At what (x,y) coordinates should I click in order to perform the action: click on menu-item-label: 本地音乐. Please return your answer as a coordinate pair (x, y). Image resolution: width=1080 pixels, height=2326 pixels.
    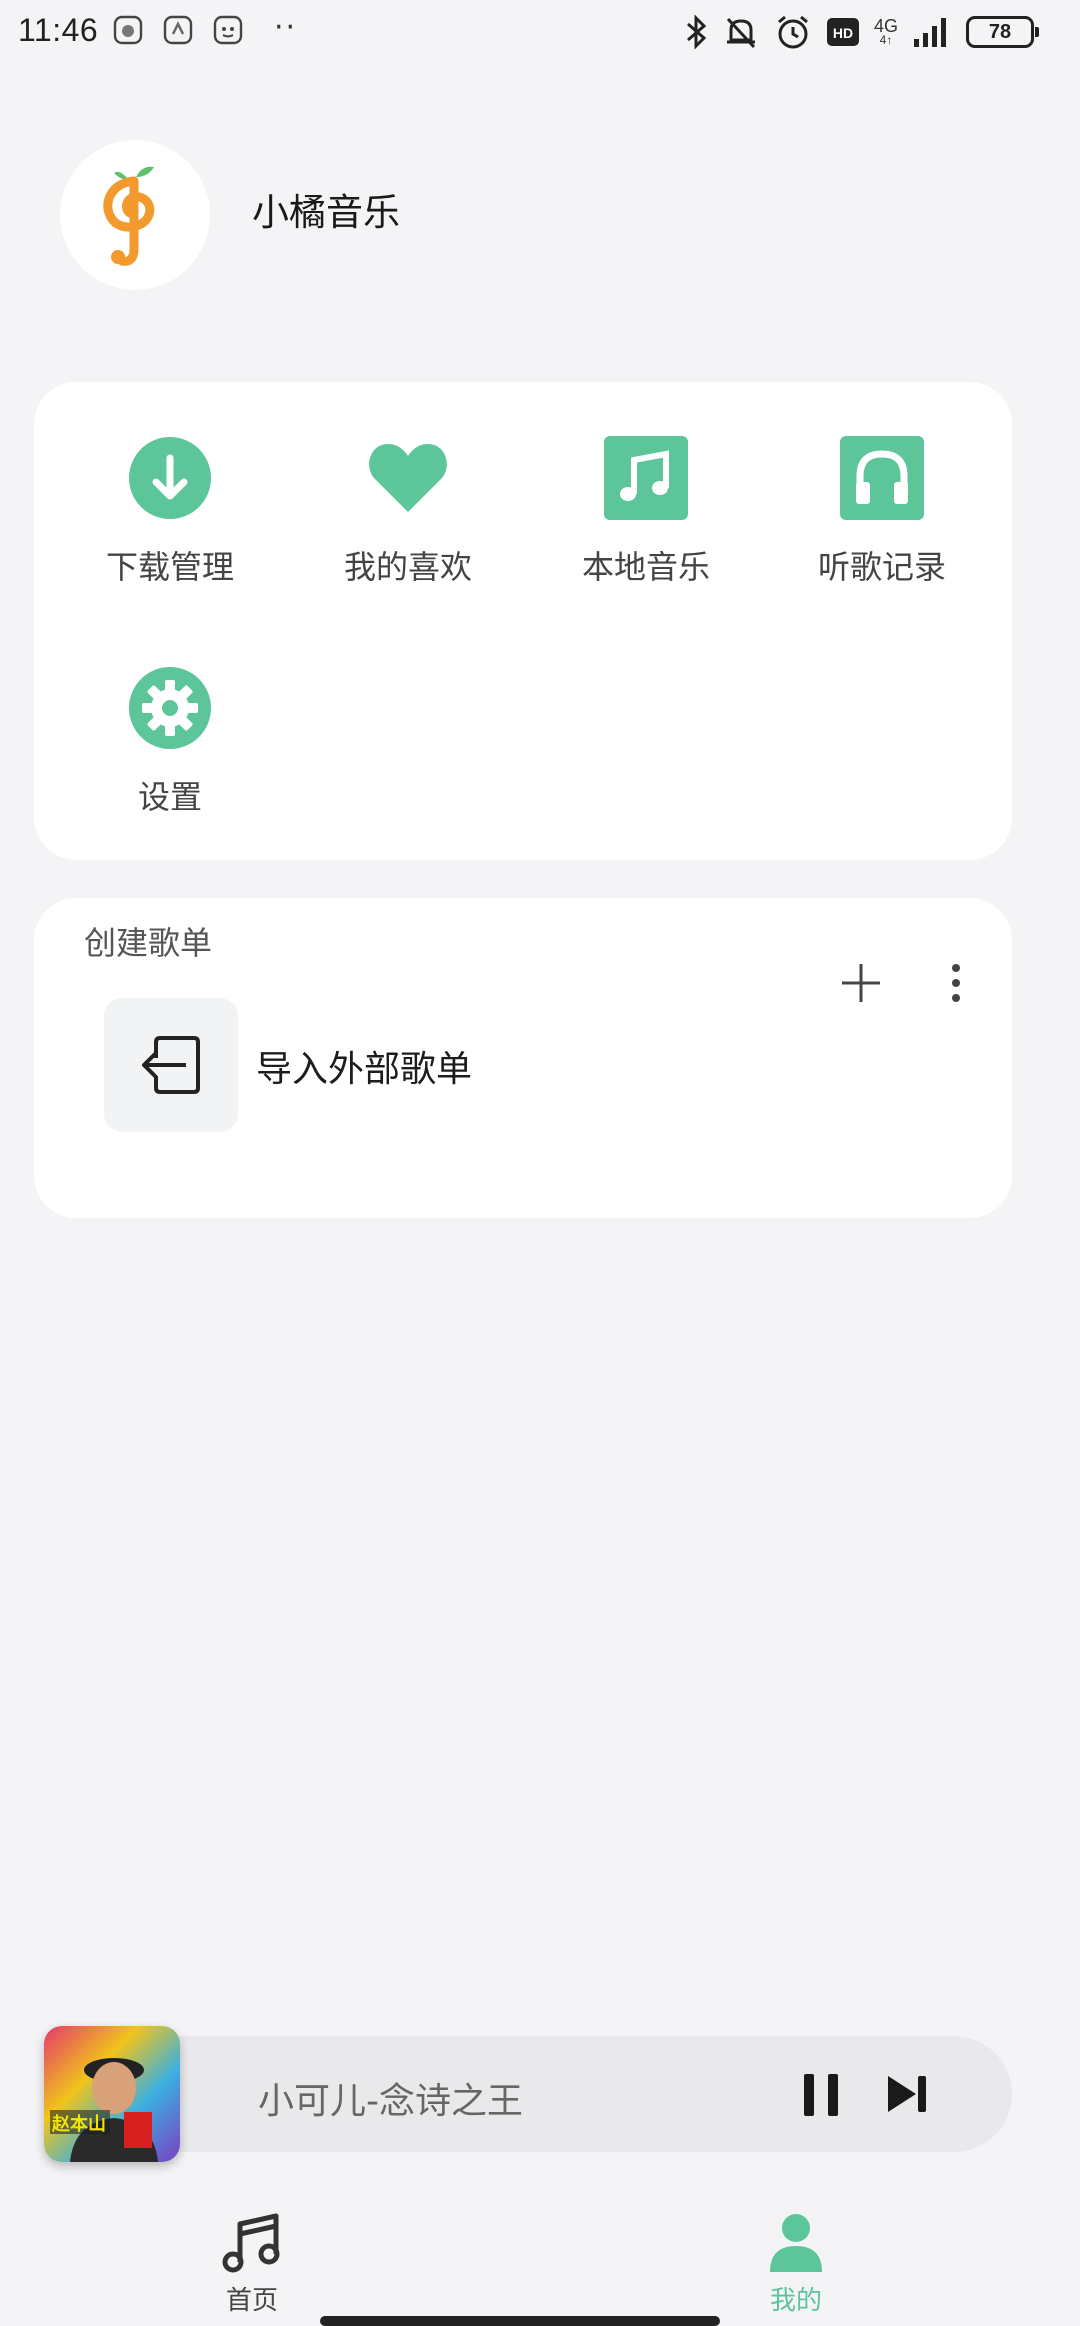
    Looking at the image, I should click on (645, 567).